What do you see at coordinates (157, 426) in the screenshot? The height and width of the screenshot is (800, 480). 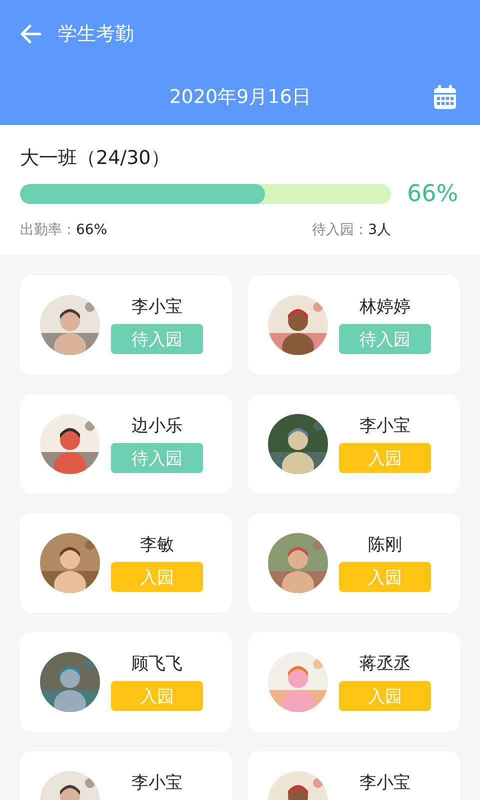 I see `student-name: 边小乐` at bounding box center [157, 426].